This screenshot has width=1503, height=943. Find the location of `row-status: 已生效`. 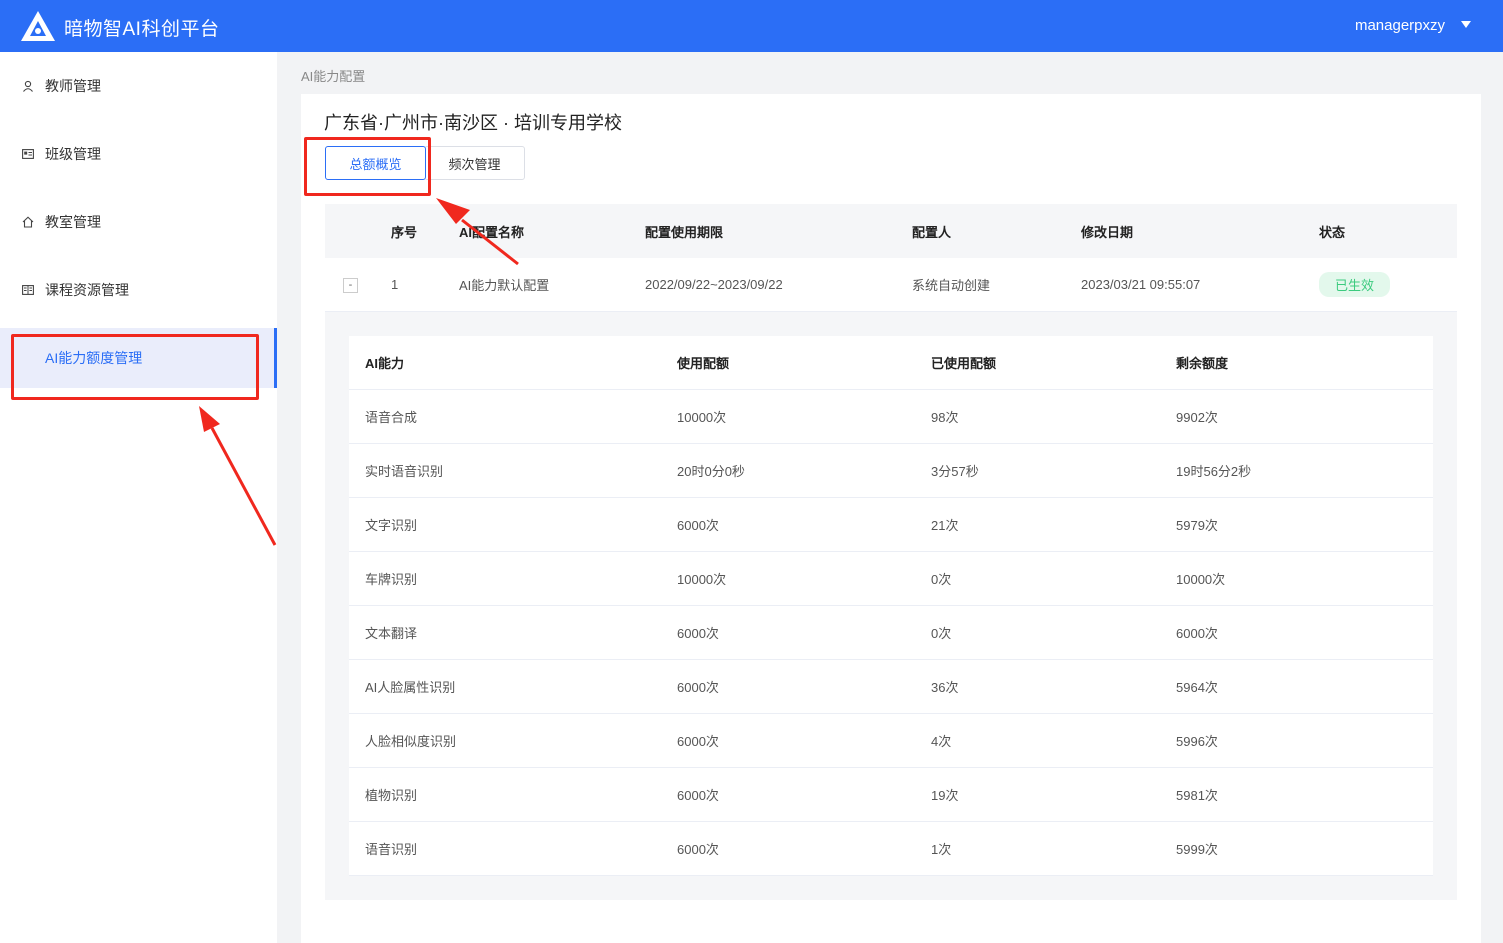

row-status: 已生效 is located at coordinates (1355, 284).